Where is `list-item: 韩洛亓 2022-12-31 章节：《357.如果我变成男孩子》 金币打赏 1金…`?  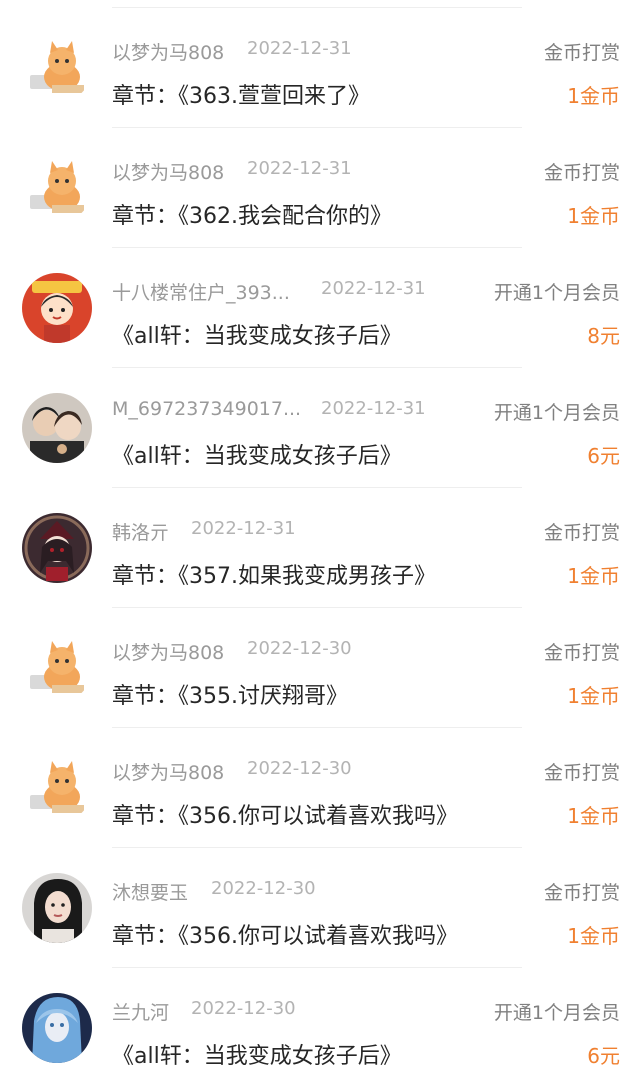
list-item: 韩洛亓 2022-12-31 章节：《357.如果我变成男孩子》 金币打赏 1金… is located at coordinates (320, 548).